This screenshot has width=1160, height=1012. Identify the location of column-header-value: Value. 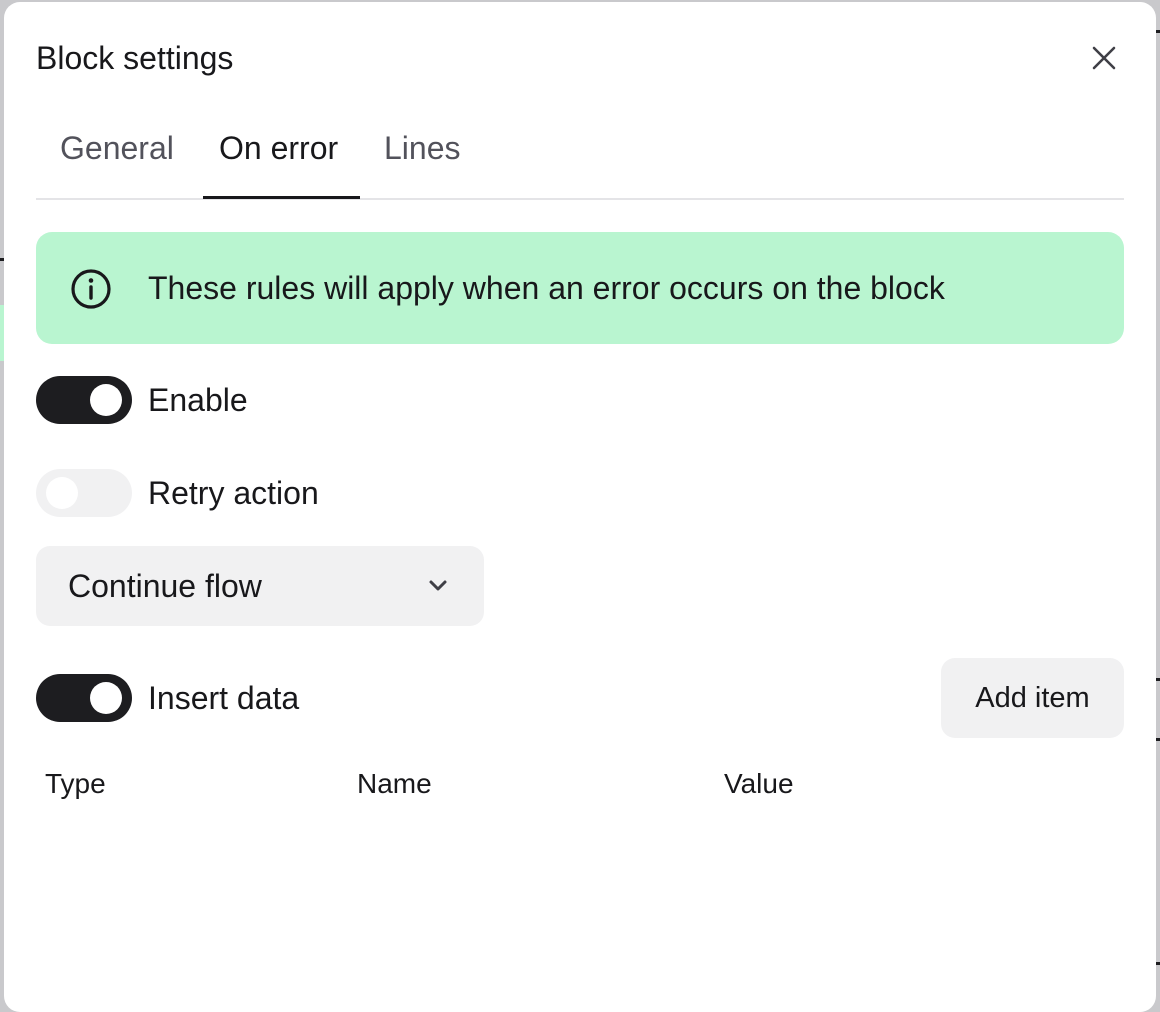
(759, 783).